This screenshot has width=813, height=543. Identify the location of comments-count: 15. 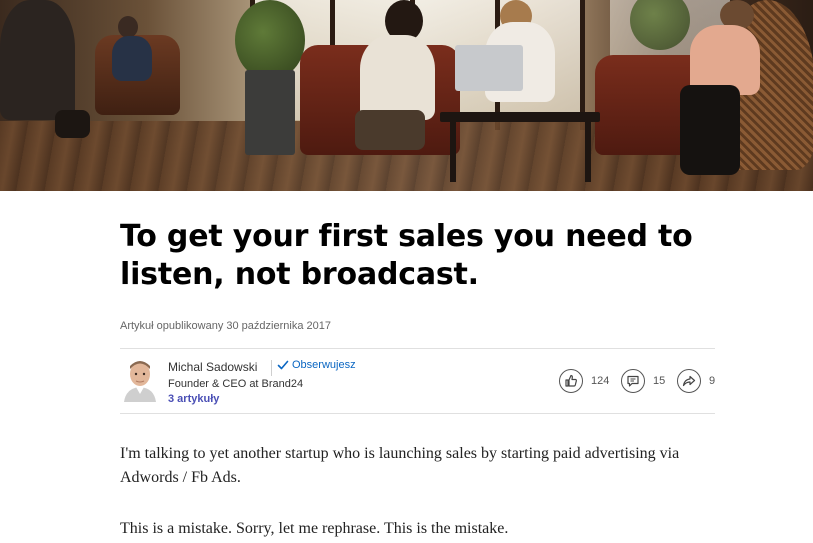
(659, 381).